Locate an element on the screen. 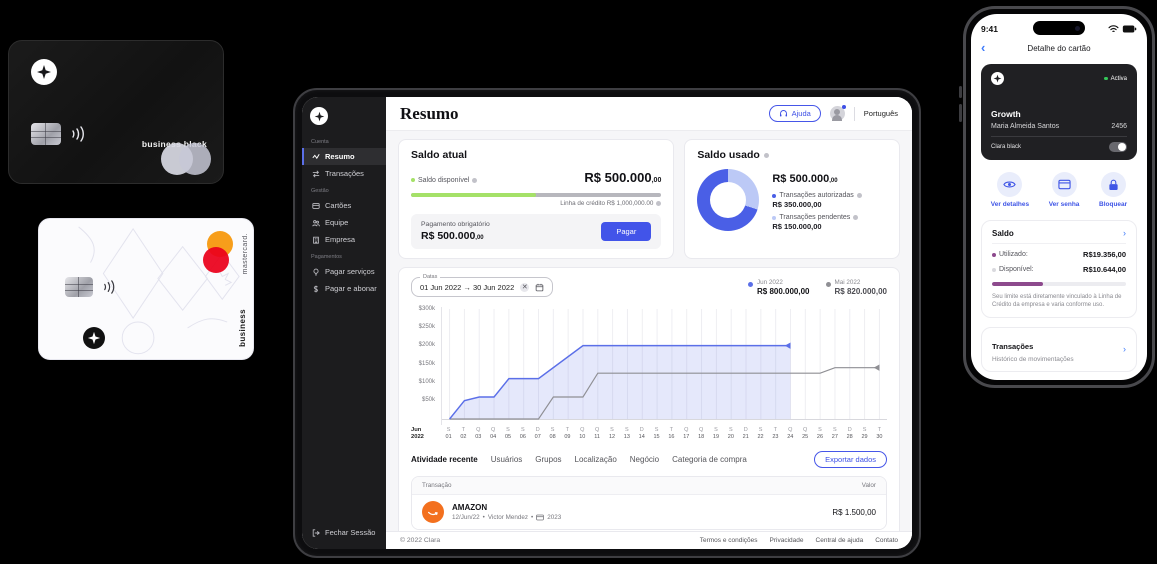  used-label: Utilizado: is located at coordinates (1013, 254).